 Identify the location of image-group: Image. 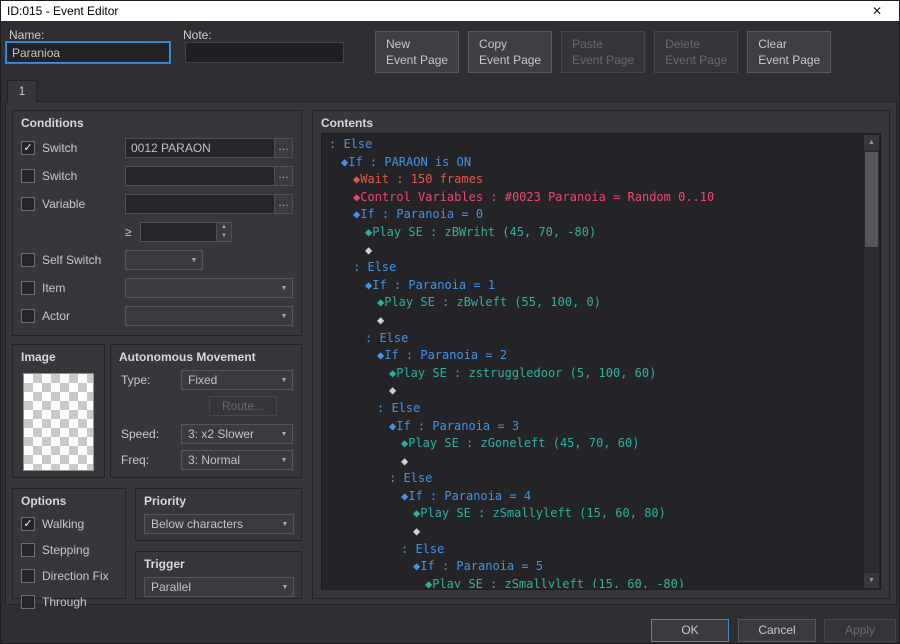
(58, 411).